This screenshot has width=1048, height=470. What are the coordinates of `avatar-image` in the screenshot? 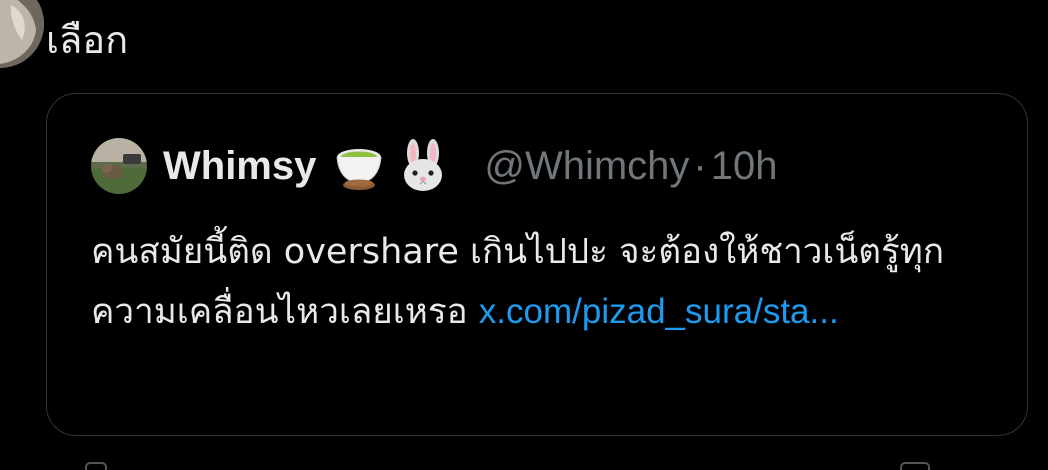 It's located at (22, 34).